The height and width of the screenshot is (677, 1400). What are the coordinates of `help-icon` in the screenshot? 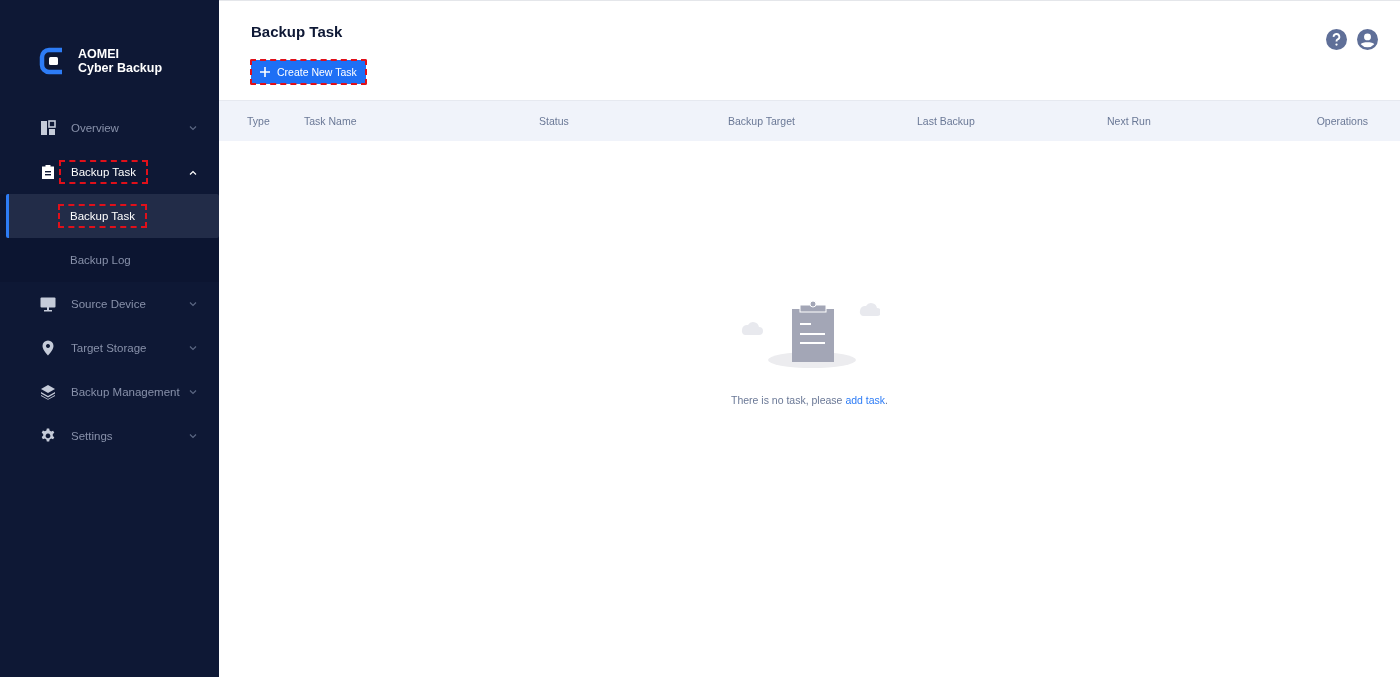 It's located at (1336, 39).